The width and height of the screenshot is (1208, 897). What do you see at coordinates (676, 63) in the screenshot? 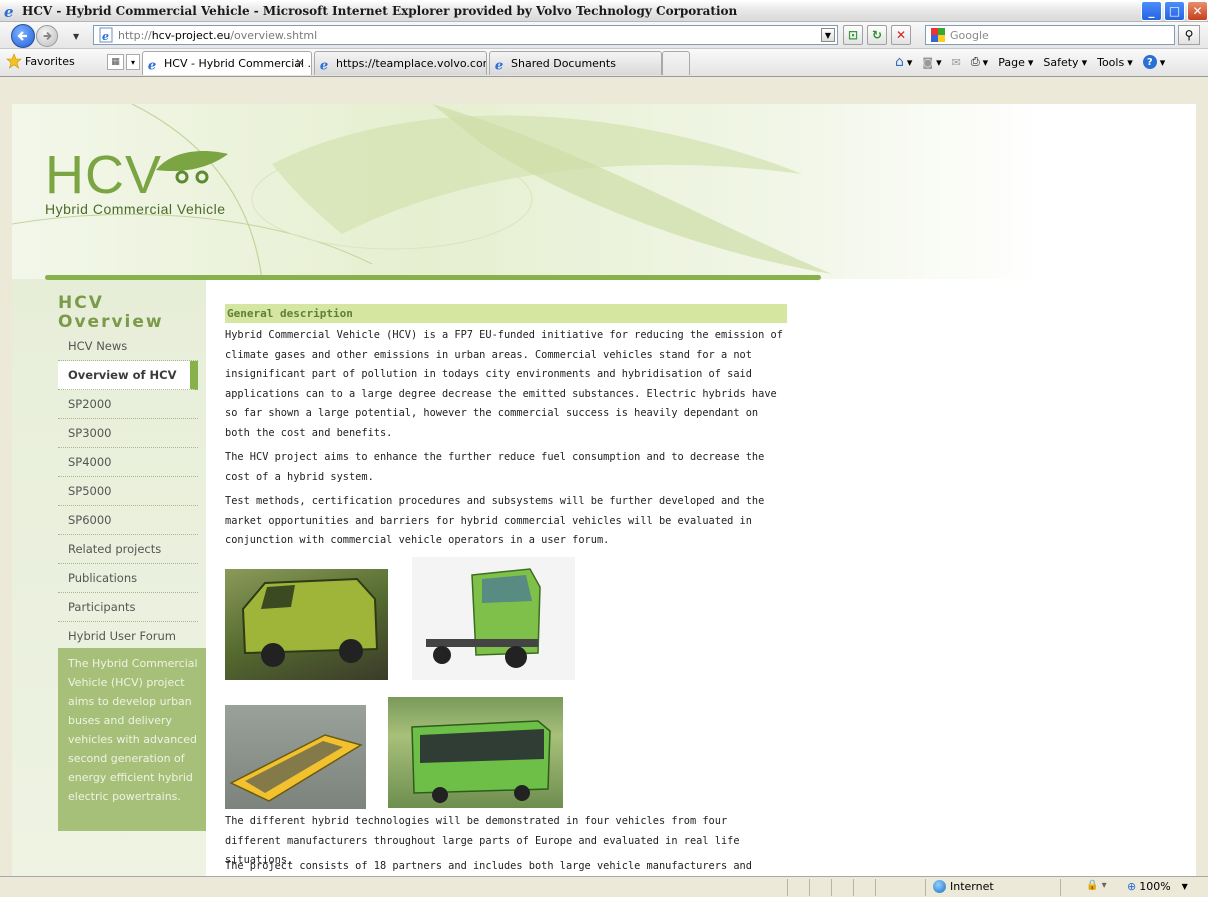
I see `new-tab-button` at bounding box center [676, 63].